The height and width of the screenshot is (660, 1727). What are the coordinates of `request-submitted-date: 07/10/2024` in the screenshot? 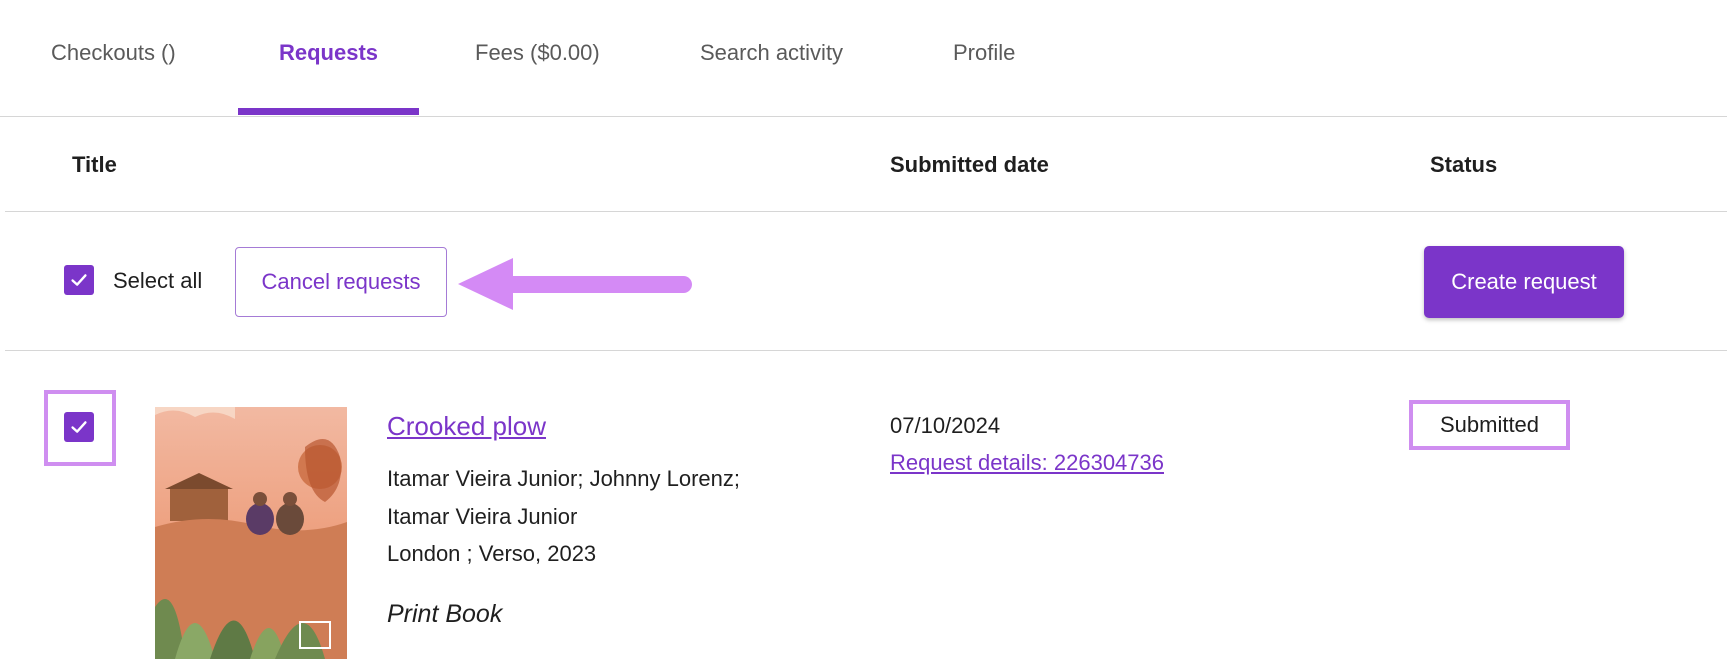 It's located at (945, 425).